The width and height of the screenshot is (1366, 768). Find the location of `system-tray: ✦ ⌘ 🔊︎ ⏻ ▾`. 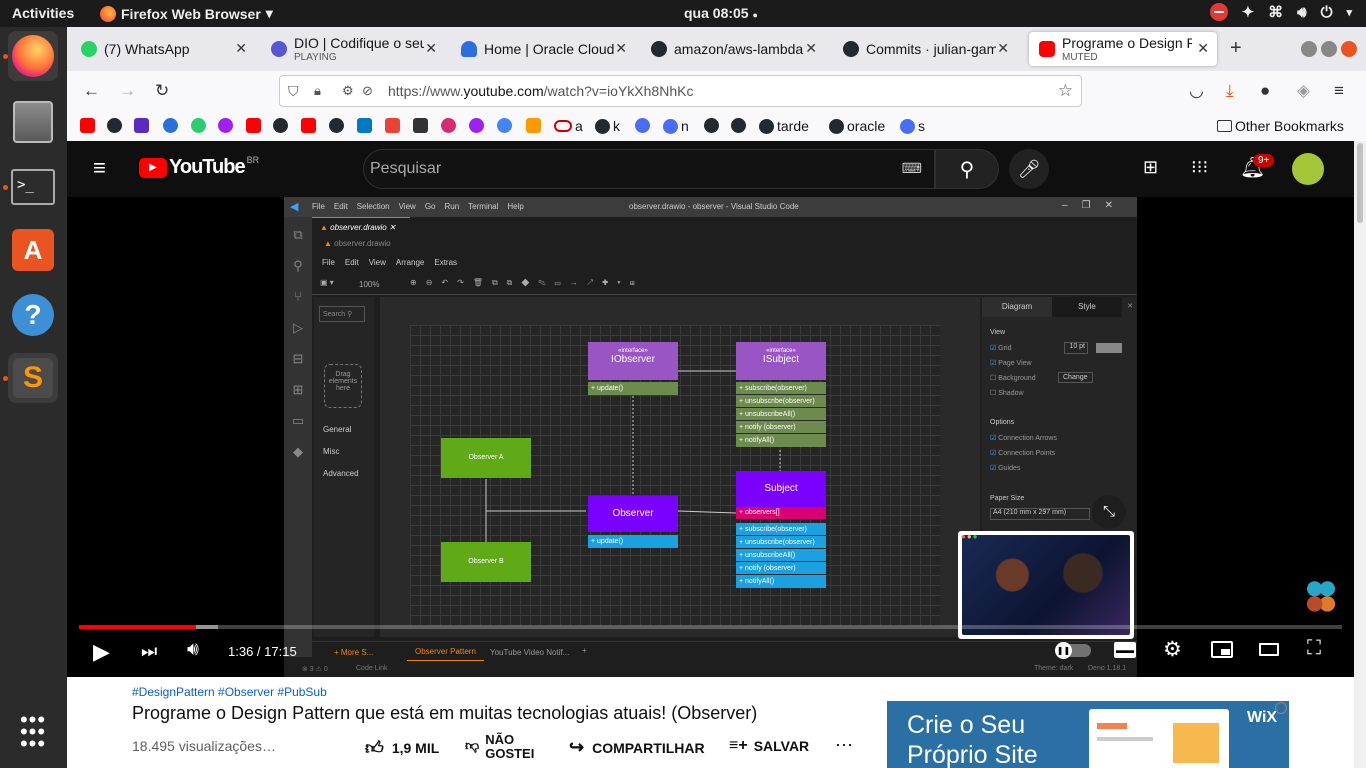

system-tray: ✦ ⌘ 🔊︎ ⏻ ▾ is located at coordinates (1280, 12).